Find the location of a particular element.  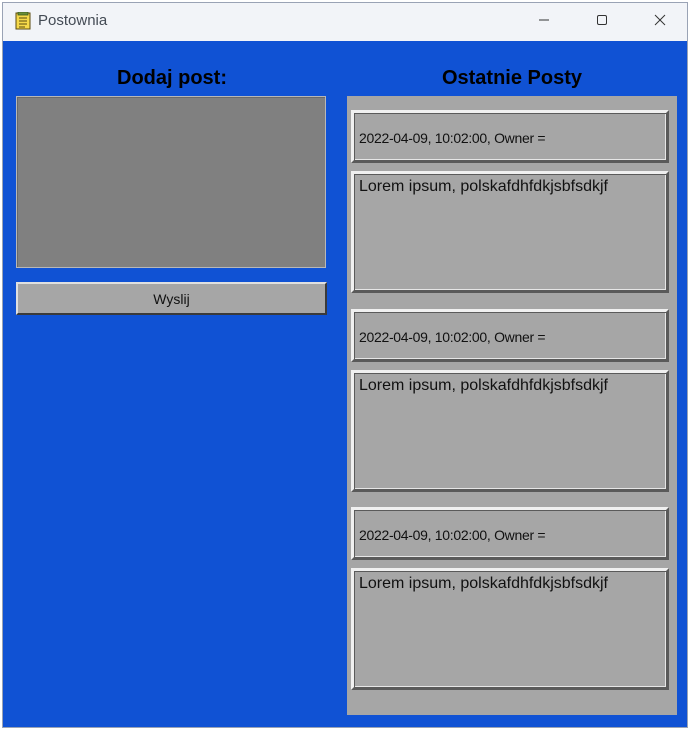

recent-posts-heading: Ostatnie Posty is located at coordinates (512, 78).